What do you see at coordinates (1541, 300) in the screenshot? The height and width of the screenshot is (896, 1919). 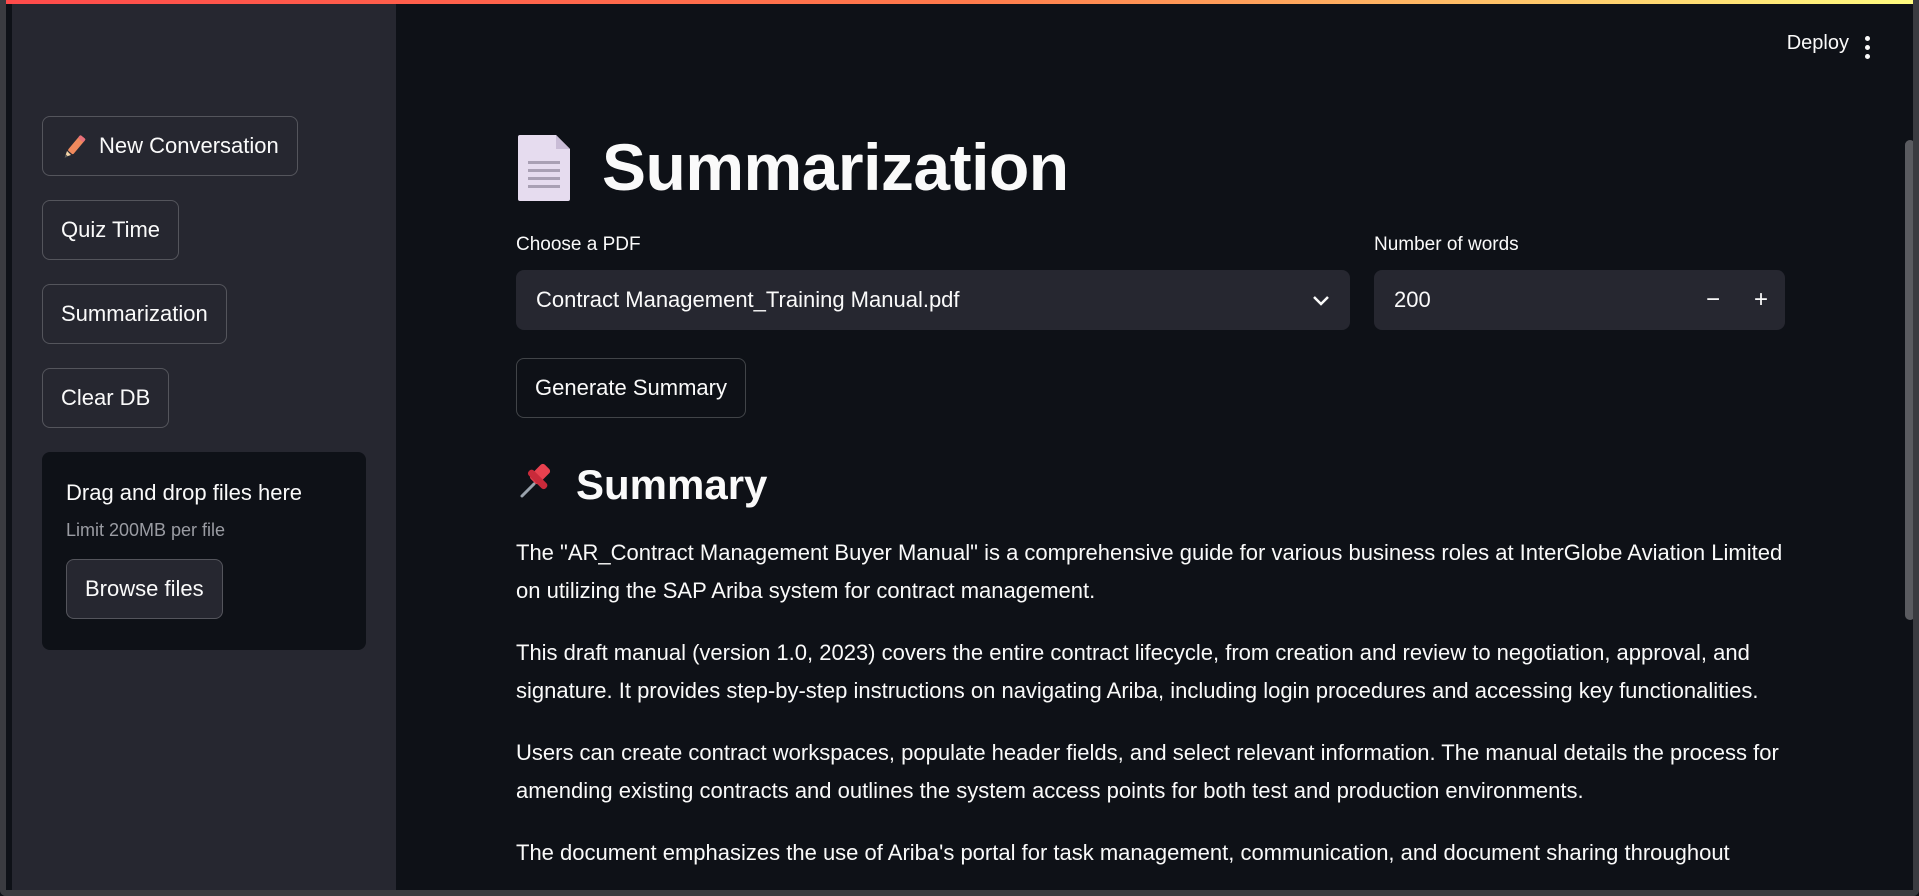 I see `words-input-value: 200` at bounding box center [1541, 300].